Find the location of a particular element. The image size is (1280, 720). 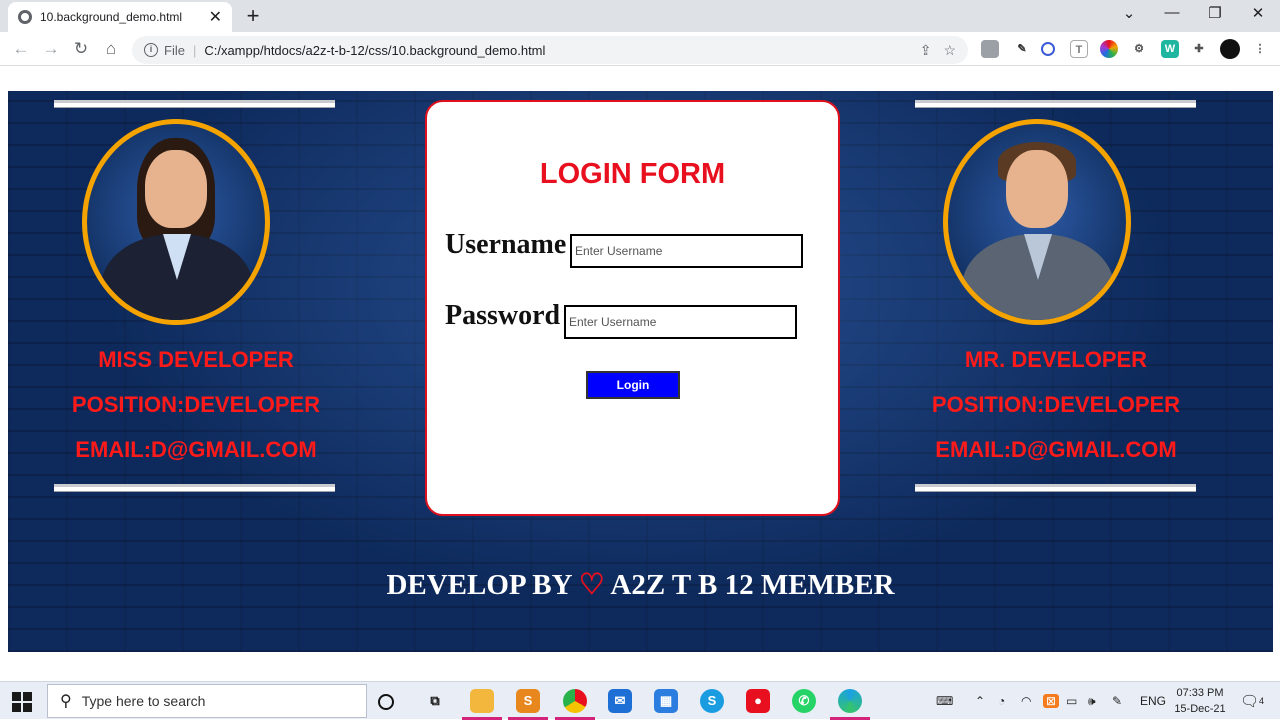

chrome-icon is located at coordinates (575, 701).